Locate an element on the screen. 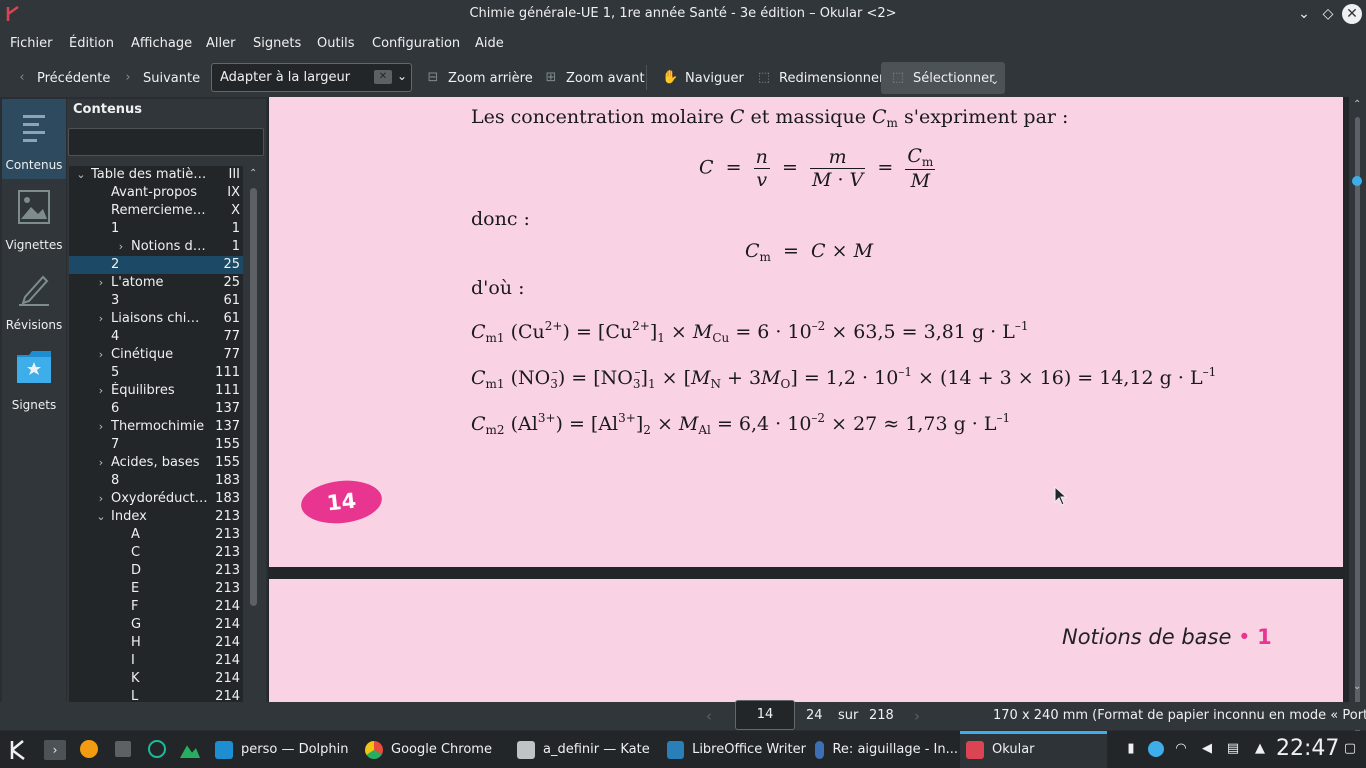 The width and height of the screenshot is (1366, 768). toc-item: 7 155 is located at coordinates (156, 445).